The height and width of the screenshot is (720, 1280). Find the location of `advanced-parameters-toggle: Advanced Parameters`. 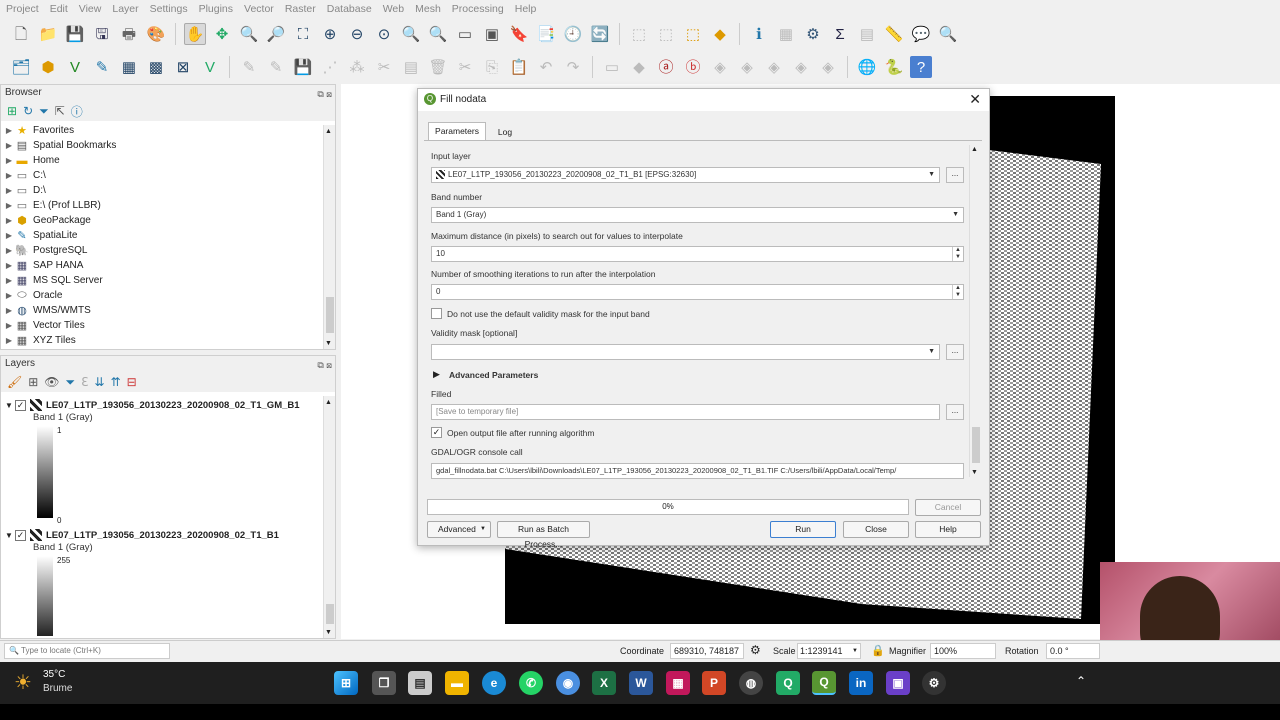

advanced-parameters-toggle: Advanced Parameters is located at coordinates (493, 375).